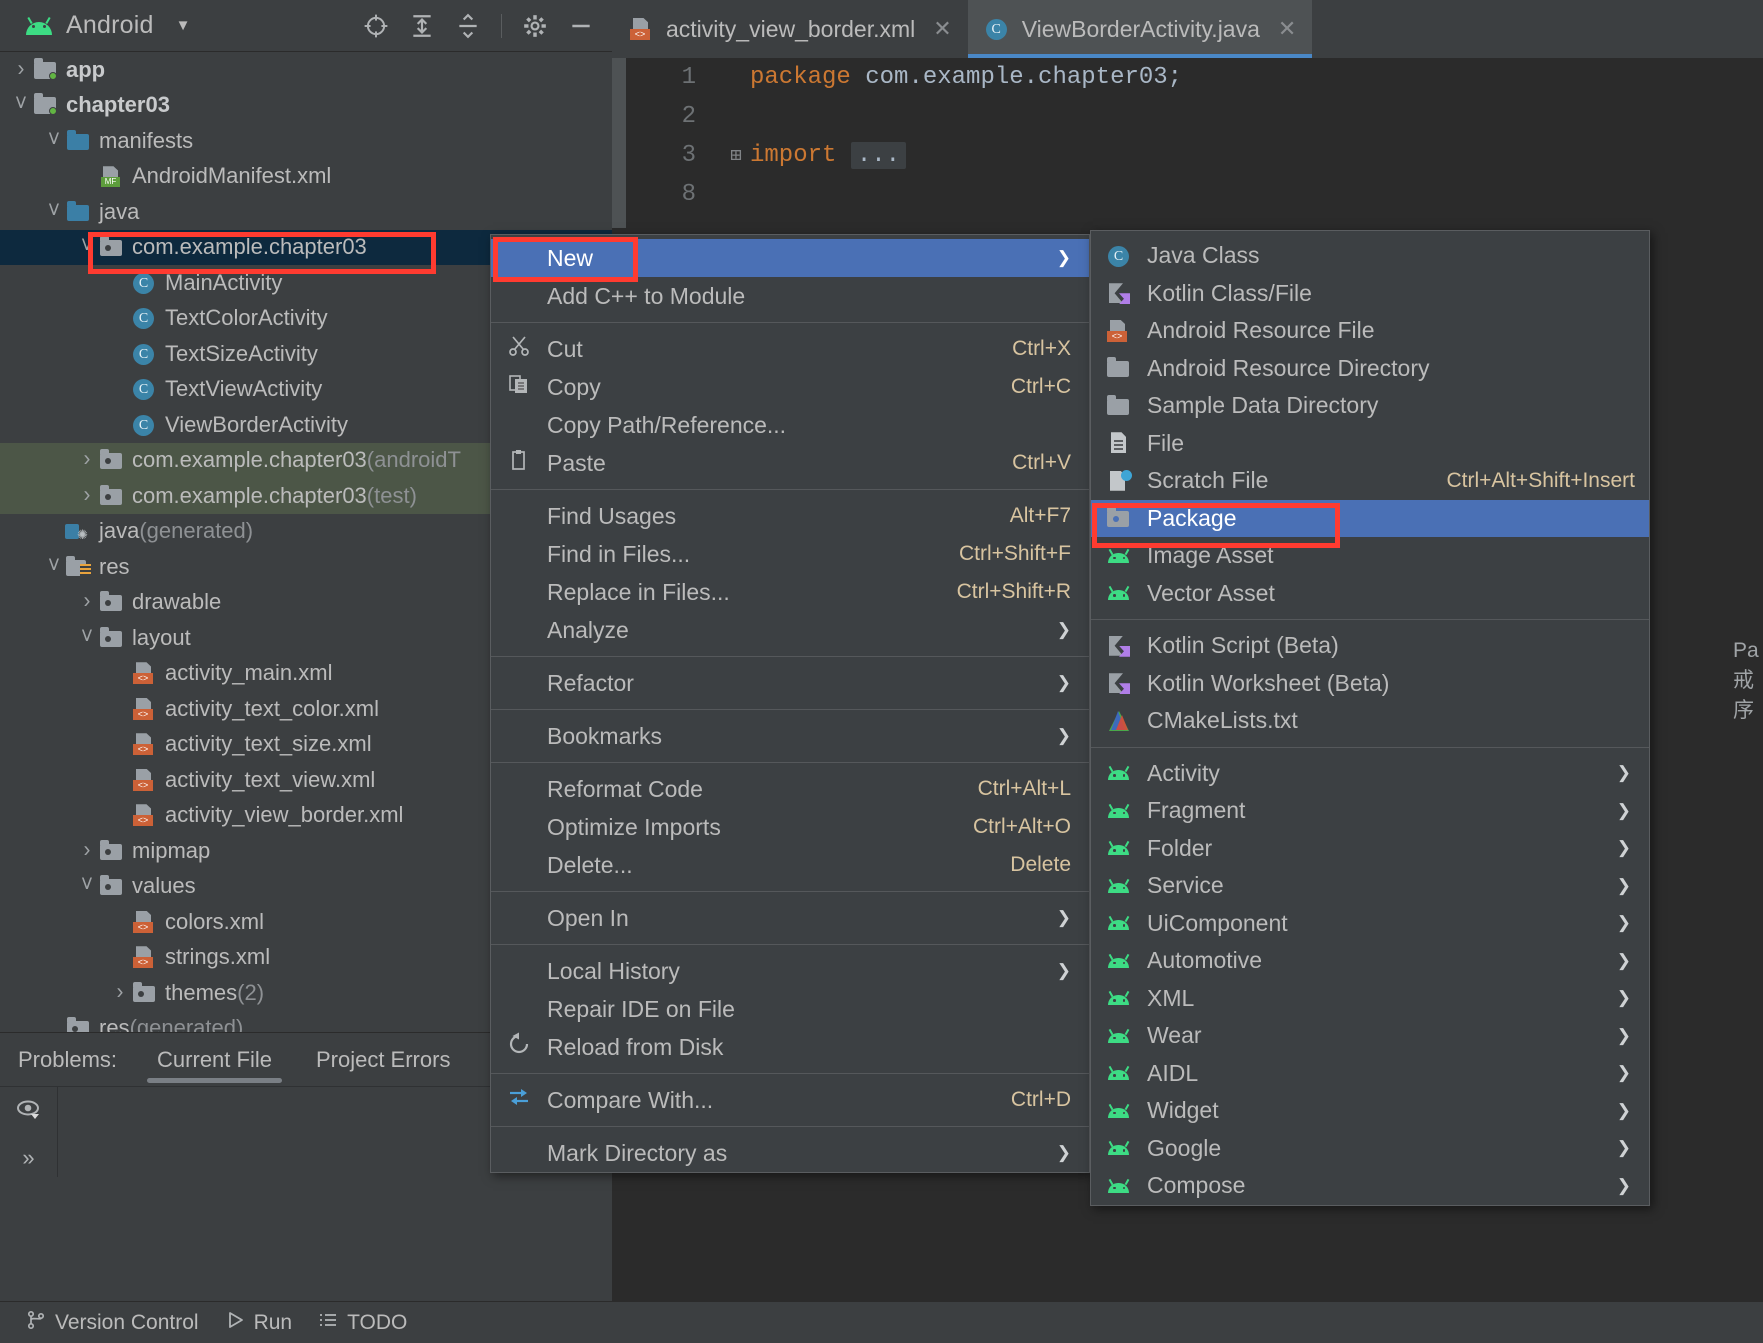 Image resolution: width=1763 pixels, height=1343 pixels. Describe the element at coordinates (1370, 481) in the screenshot. I see `submenu-item-scratch-file: Scratch File Ctrl+Alt+Shift+Insert` at that location.